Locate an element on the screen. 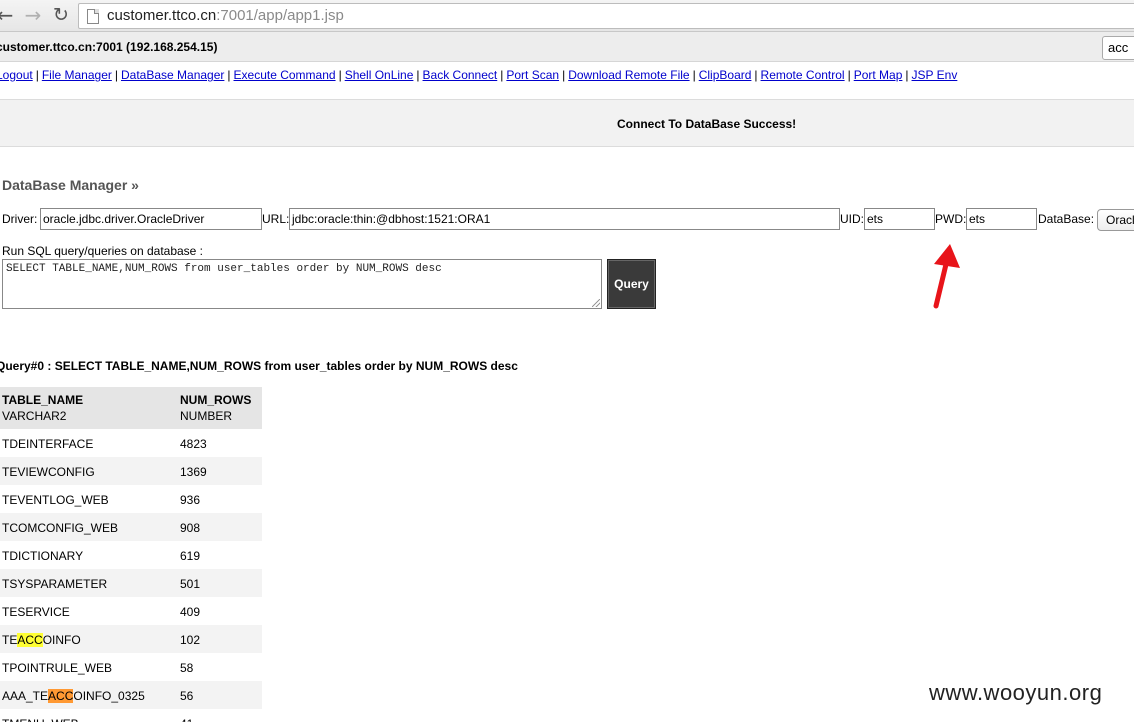 The image size is (1134, 722). table-row: TDEINTERFACE 4823 is located at coordinates (131, 443).